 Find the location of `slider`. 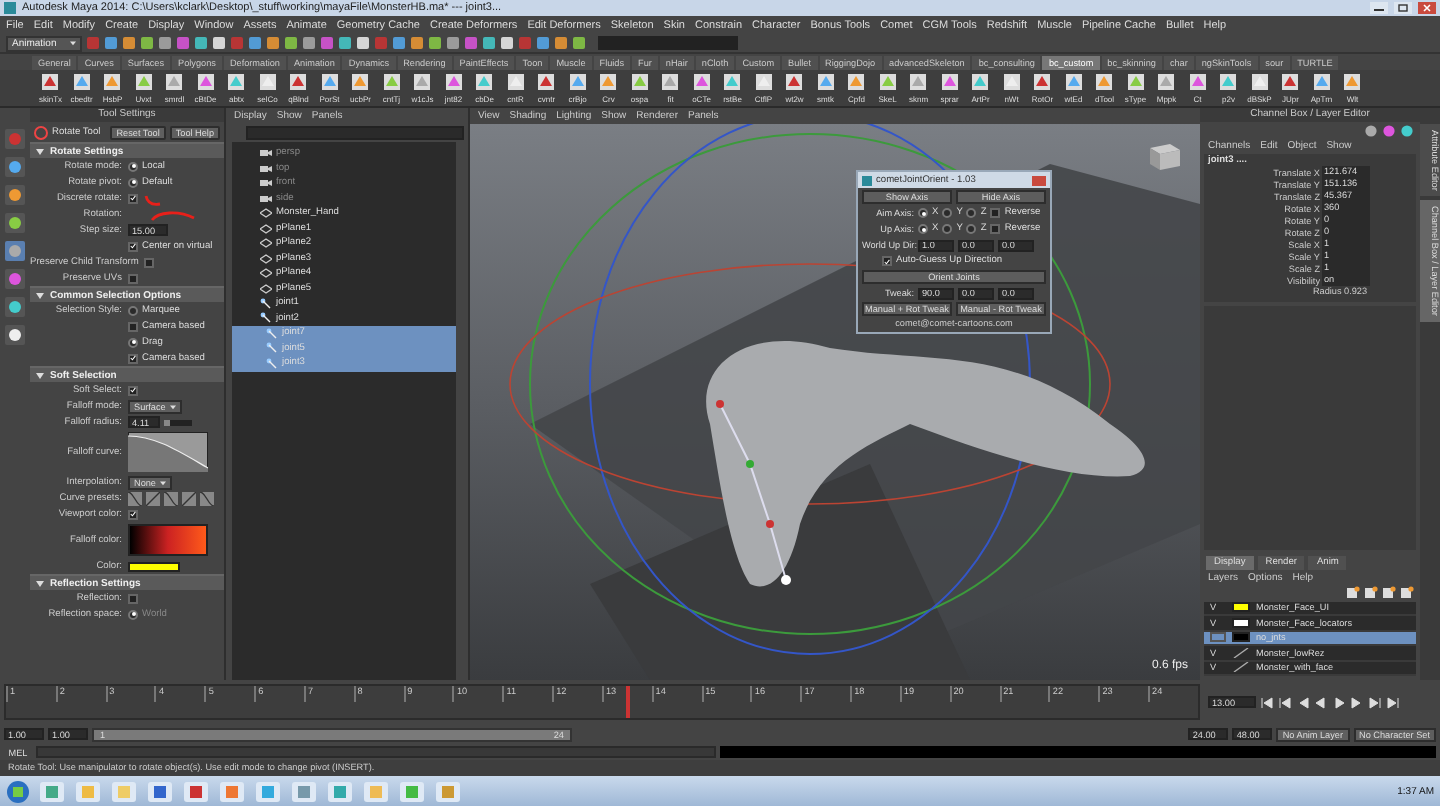

slider is located at coordinates (178, 422).